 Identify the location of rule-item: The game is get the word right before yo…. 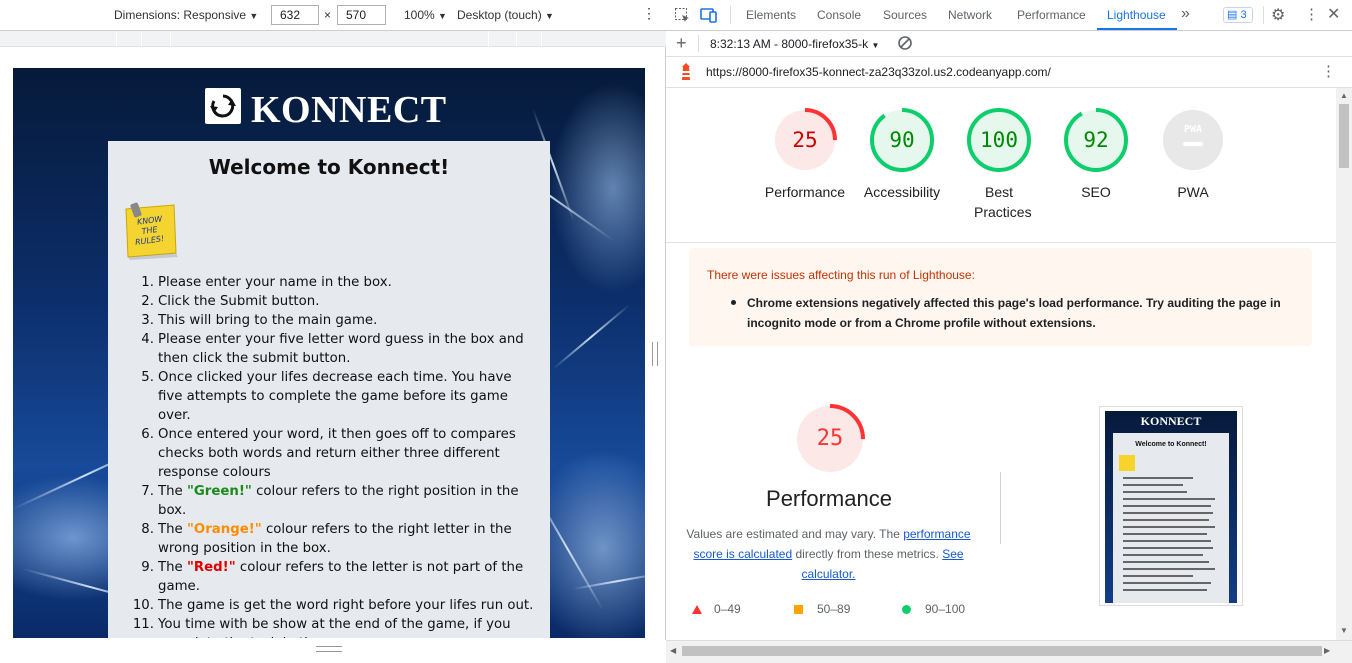
(333, 605).